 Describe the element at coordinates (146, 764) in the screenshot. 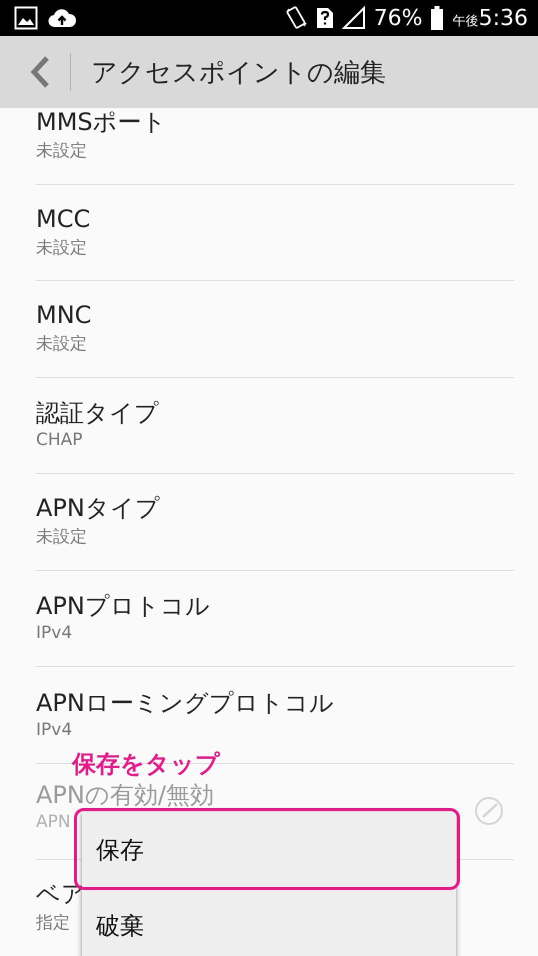

I see `annotation-label: 保存をタップ` at that location.